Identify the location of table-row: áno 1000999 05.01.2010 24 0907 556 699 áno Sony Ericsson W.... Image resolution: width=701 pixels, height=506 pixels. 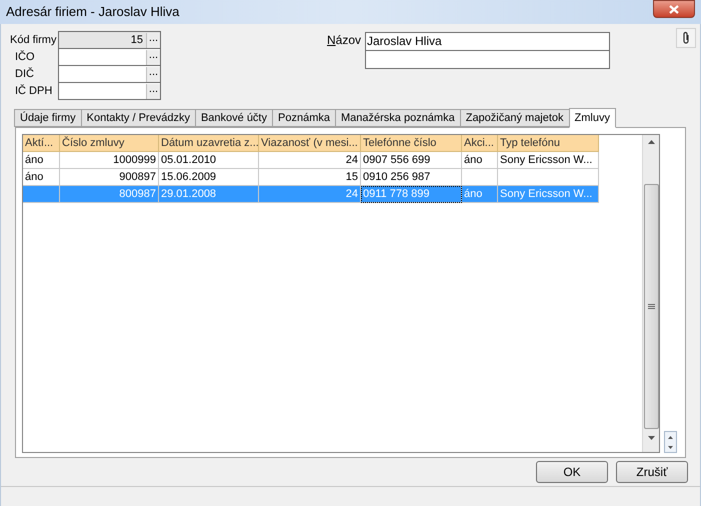
(311, 160).